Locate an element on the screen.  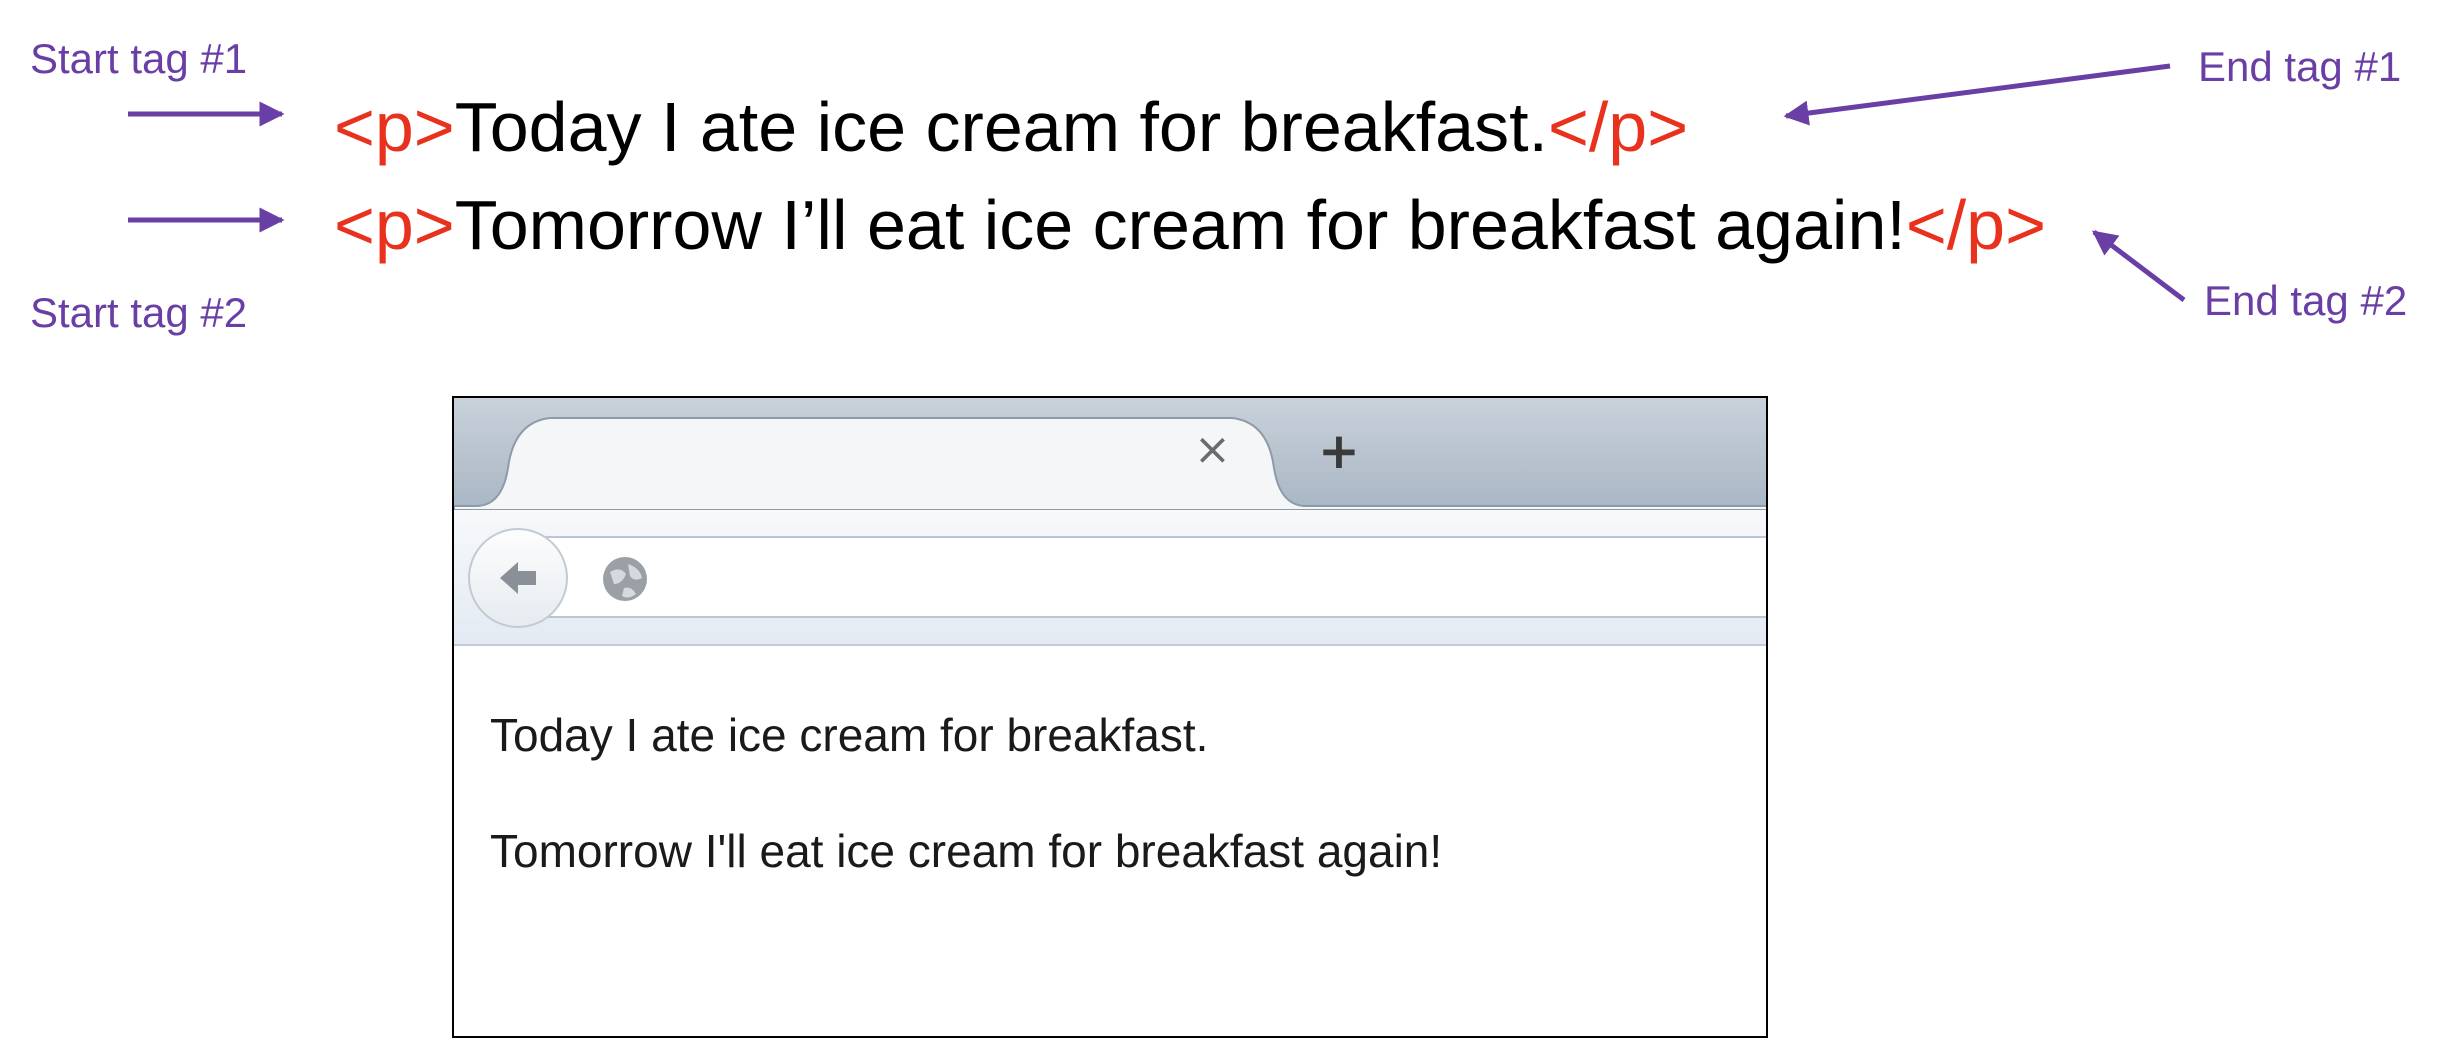
nav-toolbar is located at coordinates (1110, 578).